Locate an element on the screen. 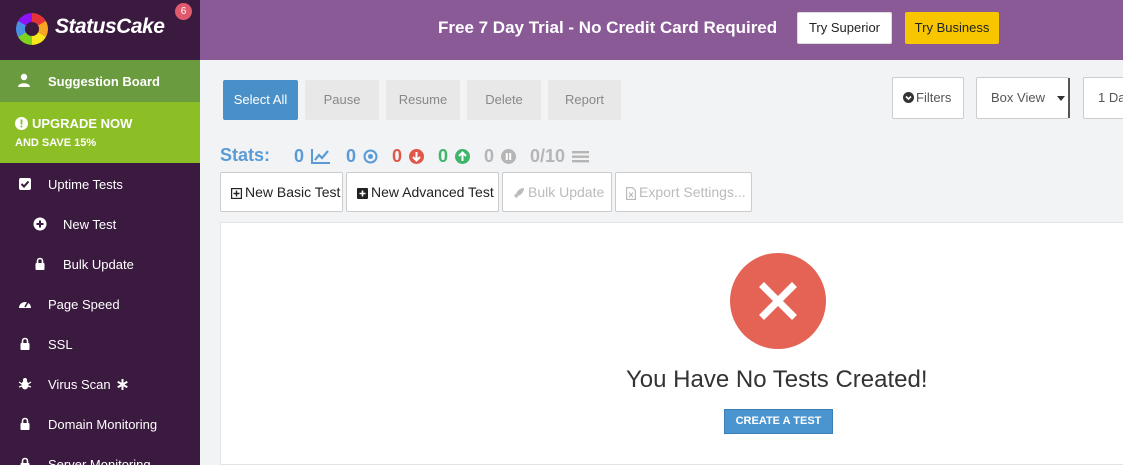 The width and height of the screenshot is (1123, 465). delete-button: Delete is located at coordinates (504, 100).